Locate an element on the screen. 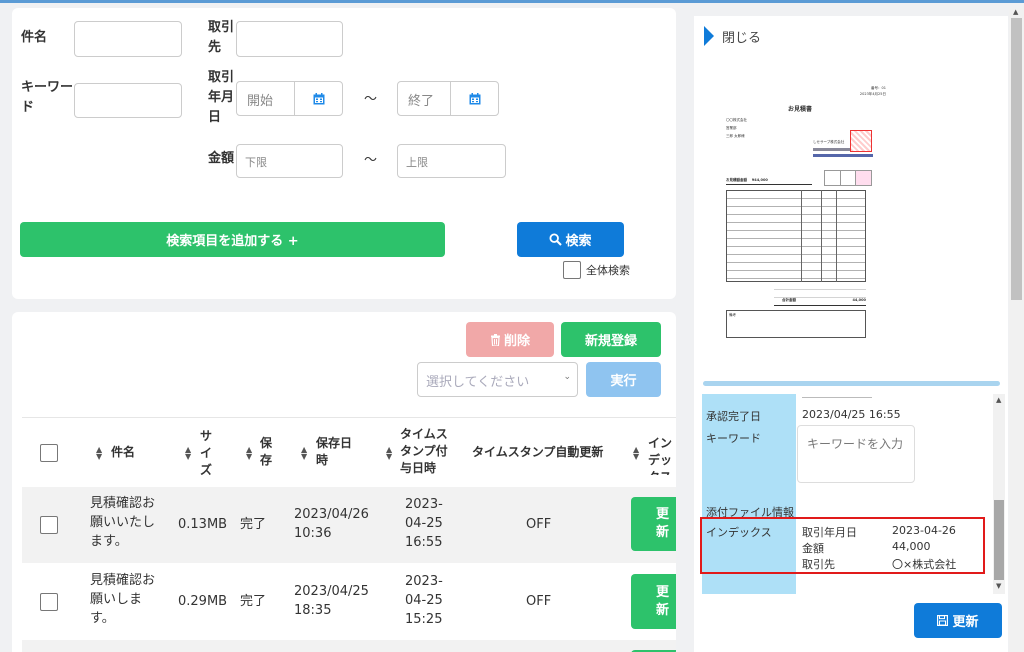 This screenshot has height=652, width=1024. amount-max-input: 上限 is located at coordinates (451, 161).